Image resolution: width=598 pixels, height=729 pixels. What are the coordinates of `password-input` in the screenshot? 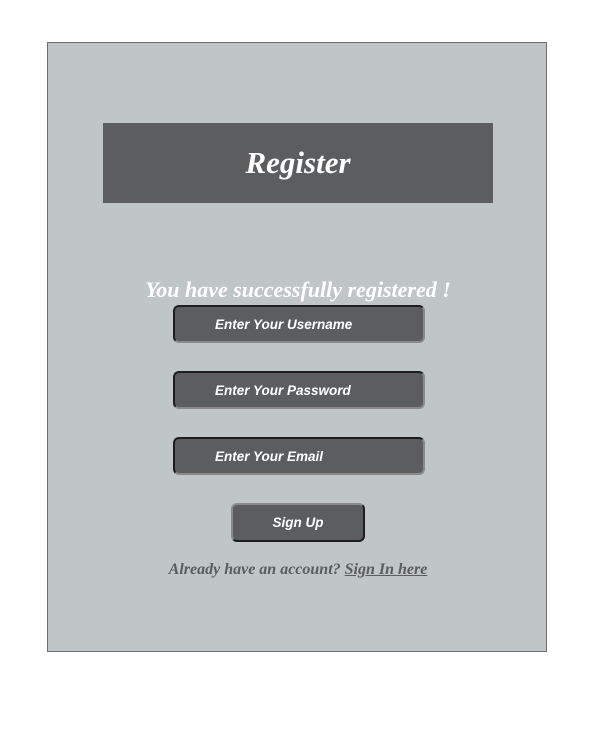 It's located at (299, 390).